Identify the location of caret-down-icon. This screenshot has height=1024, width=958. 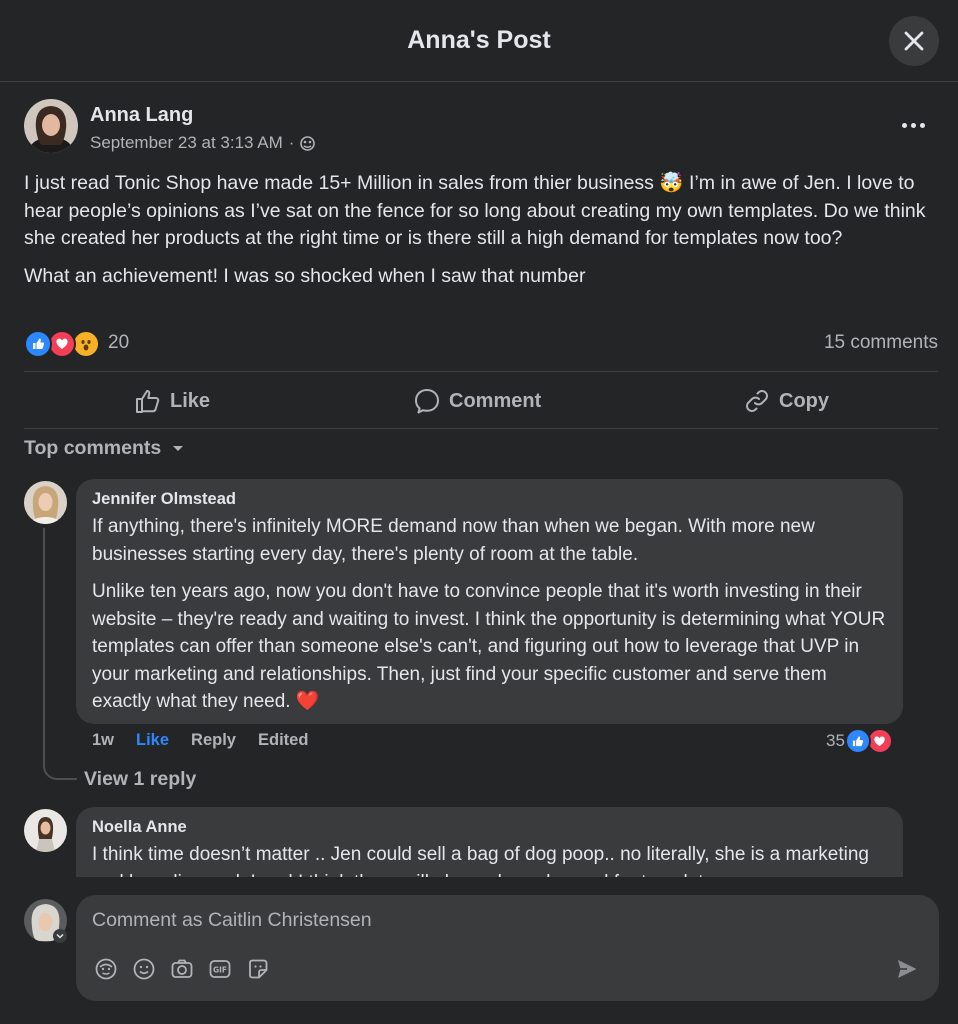
(178, 448).